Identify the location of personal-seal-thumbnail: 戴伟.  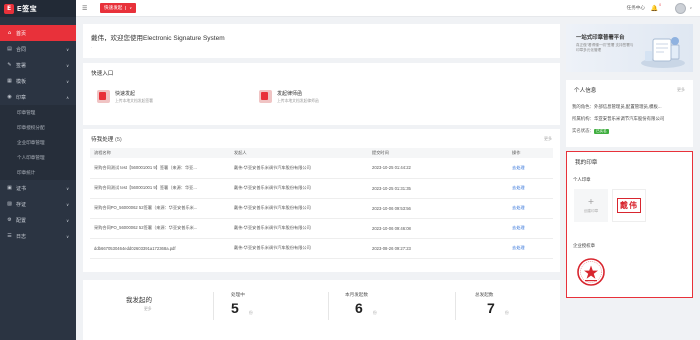
(629, 205).